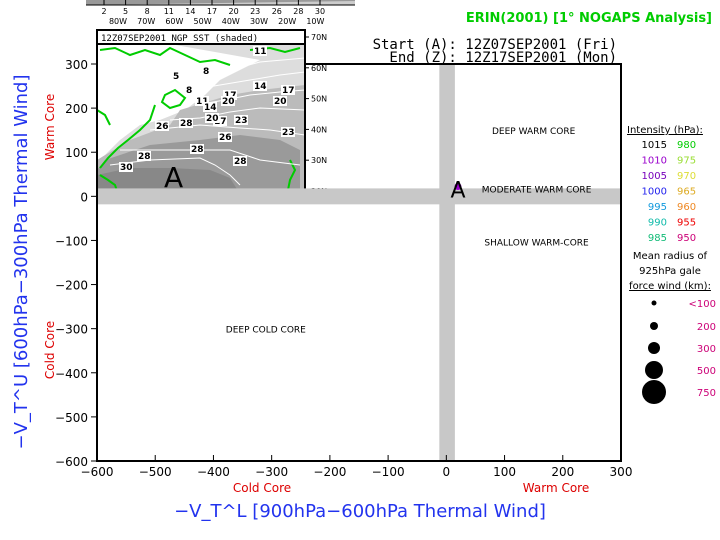 The height and width of the screenshot is (540, 720). What do you see at coordinates (169, 11) in the screenshot?
I see `colorbar-tick-label: 11` at bounding box center [169, 11].